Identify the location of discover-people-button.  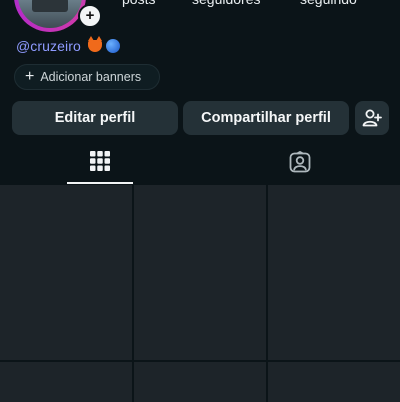
(372, 118).